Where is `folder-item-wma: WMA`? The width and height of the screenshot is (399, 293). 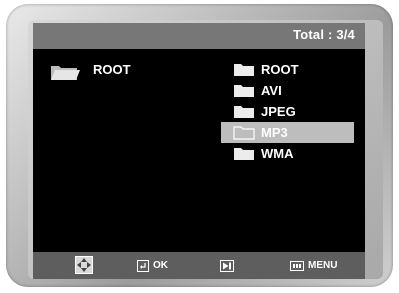
folder-item-wma: WMA is located at coordinates (287, 153).